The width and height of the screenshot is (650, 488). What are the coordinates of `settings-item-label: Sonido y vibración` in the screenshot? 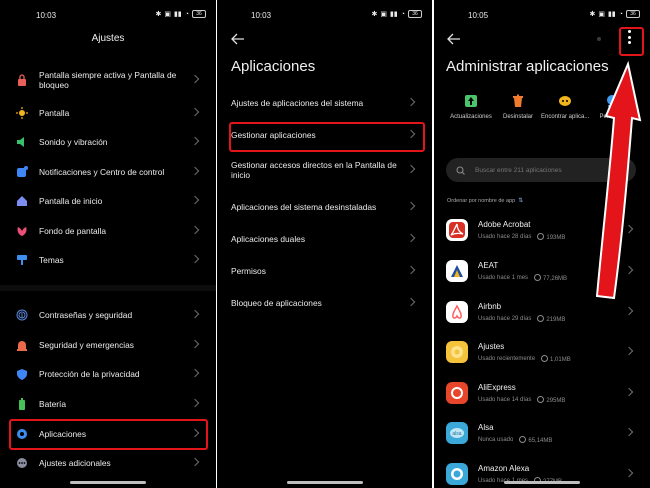 It's located at (73, 142).